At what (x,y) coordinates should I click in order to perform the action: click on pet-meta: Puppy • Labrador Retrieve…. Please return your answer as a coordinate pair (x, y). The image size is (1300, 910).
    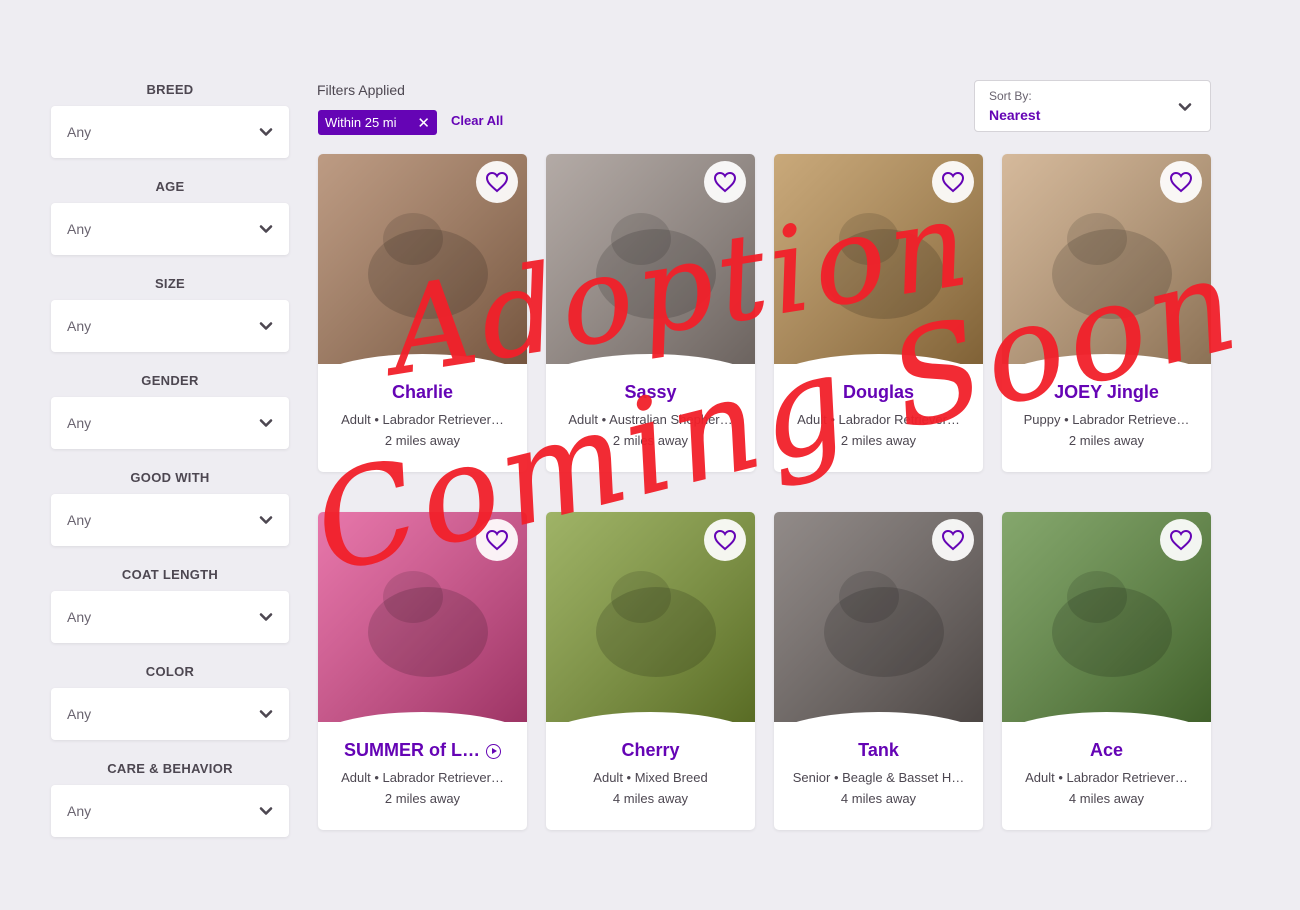
    Looking at the image, I should click on (1106, 419).